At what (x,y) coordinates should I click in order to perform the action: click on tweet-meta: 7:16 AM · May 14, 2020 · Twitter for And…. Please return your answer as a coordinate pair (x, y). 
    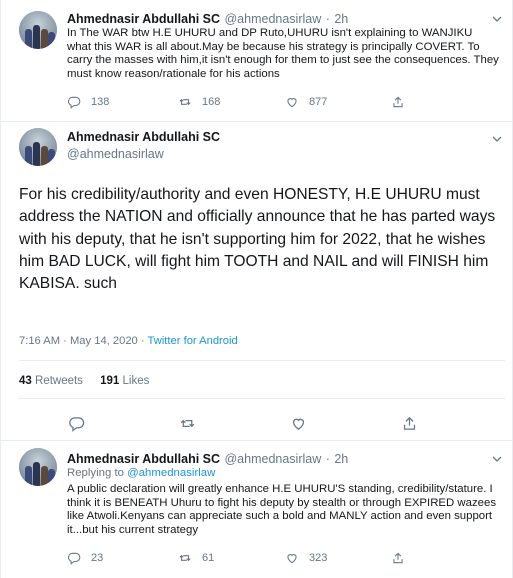
    Looking at the image, I should click on (128, 341).